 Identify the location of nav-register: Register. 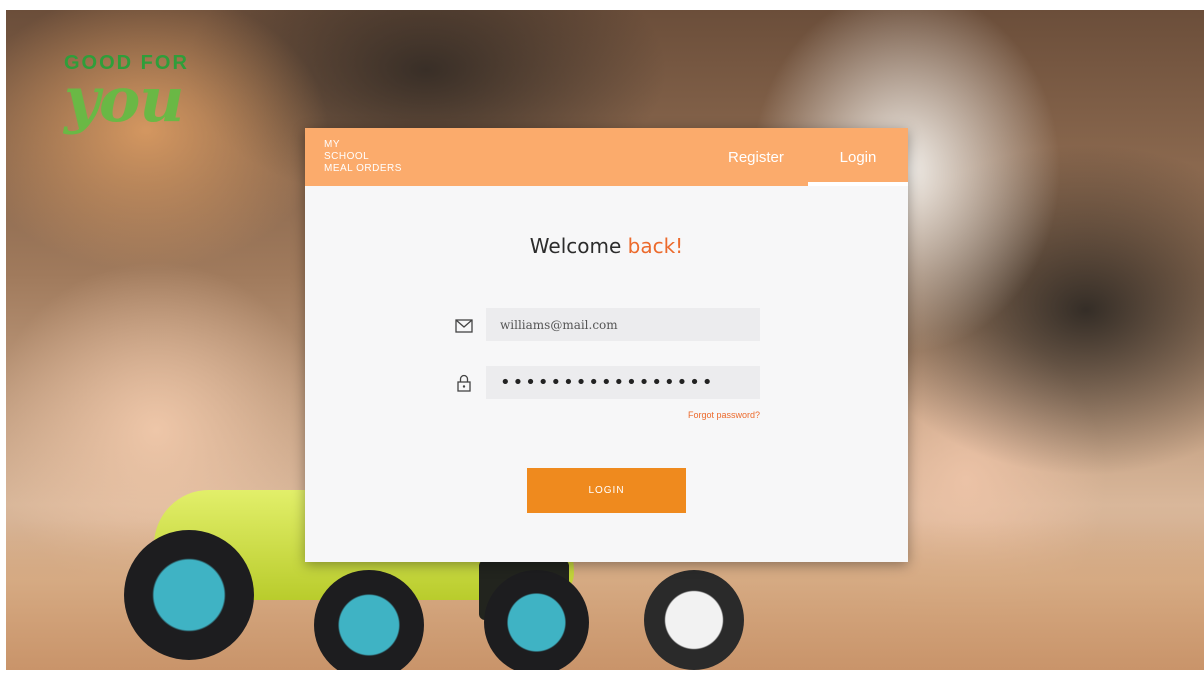
(756, 157).